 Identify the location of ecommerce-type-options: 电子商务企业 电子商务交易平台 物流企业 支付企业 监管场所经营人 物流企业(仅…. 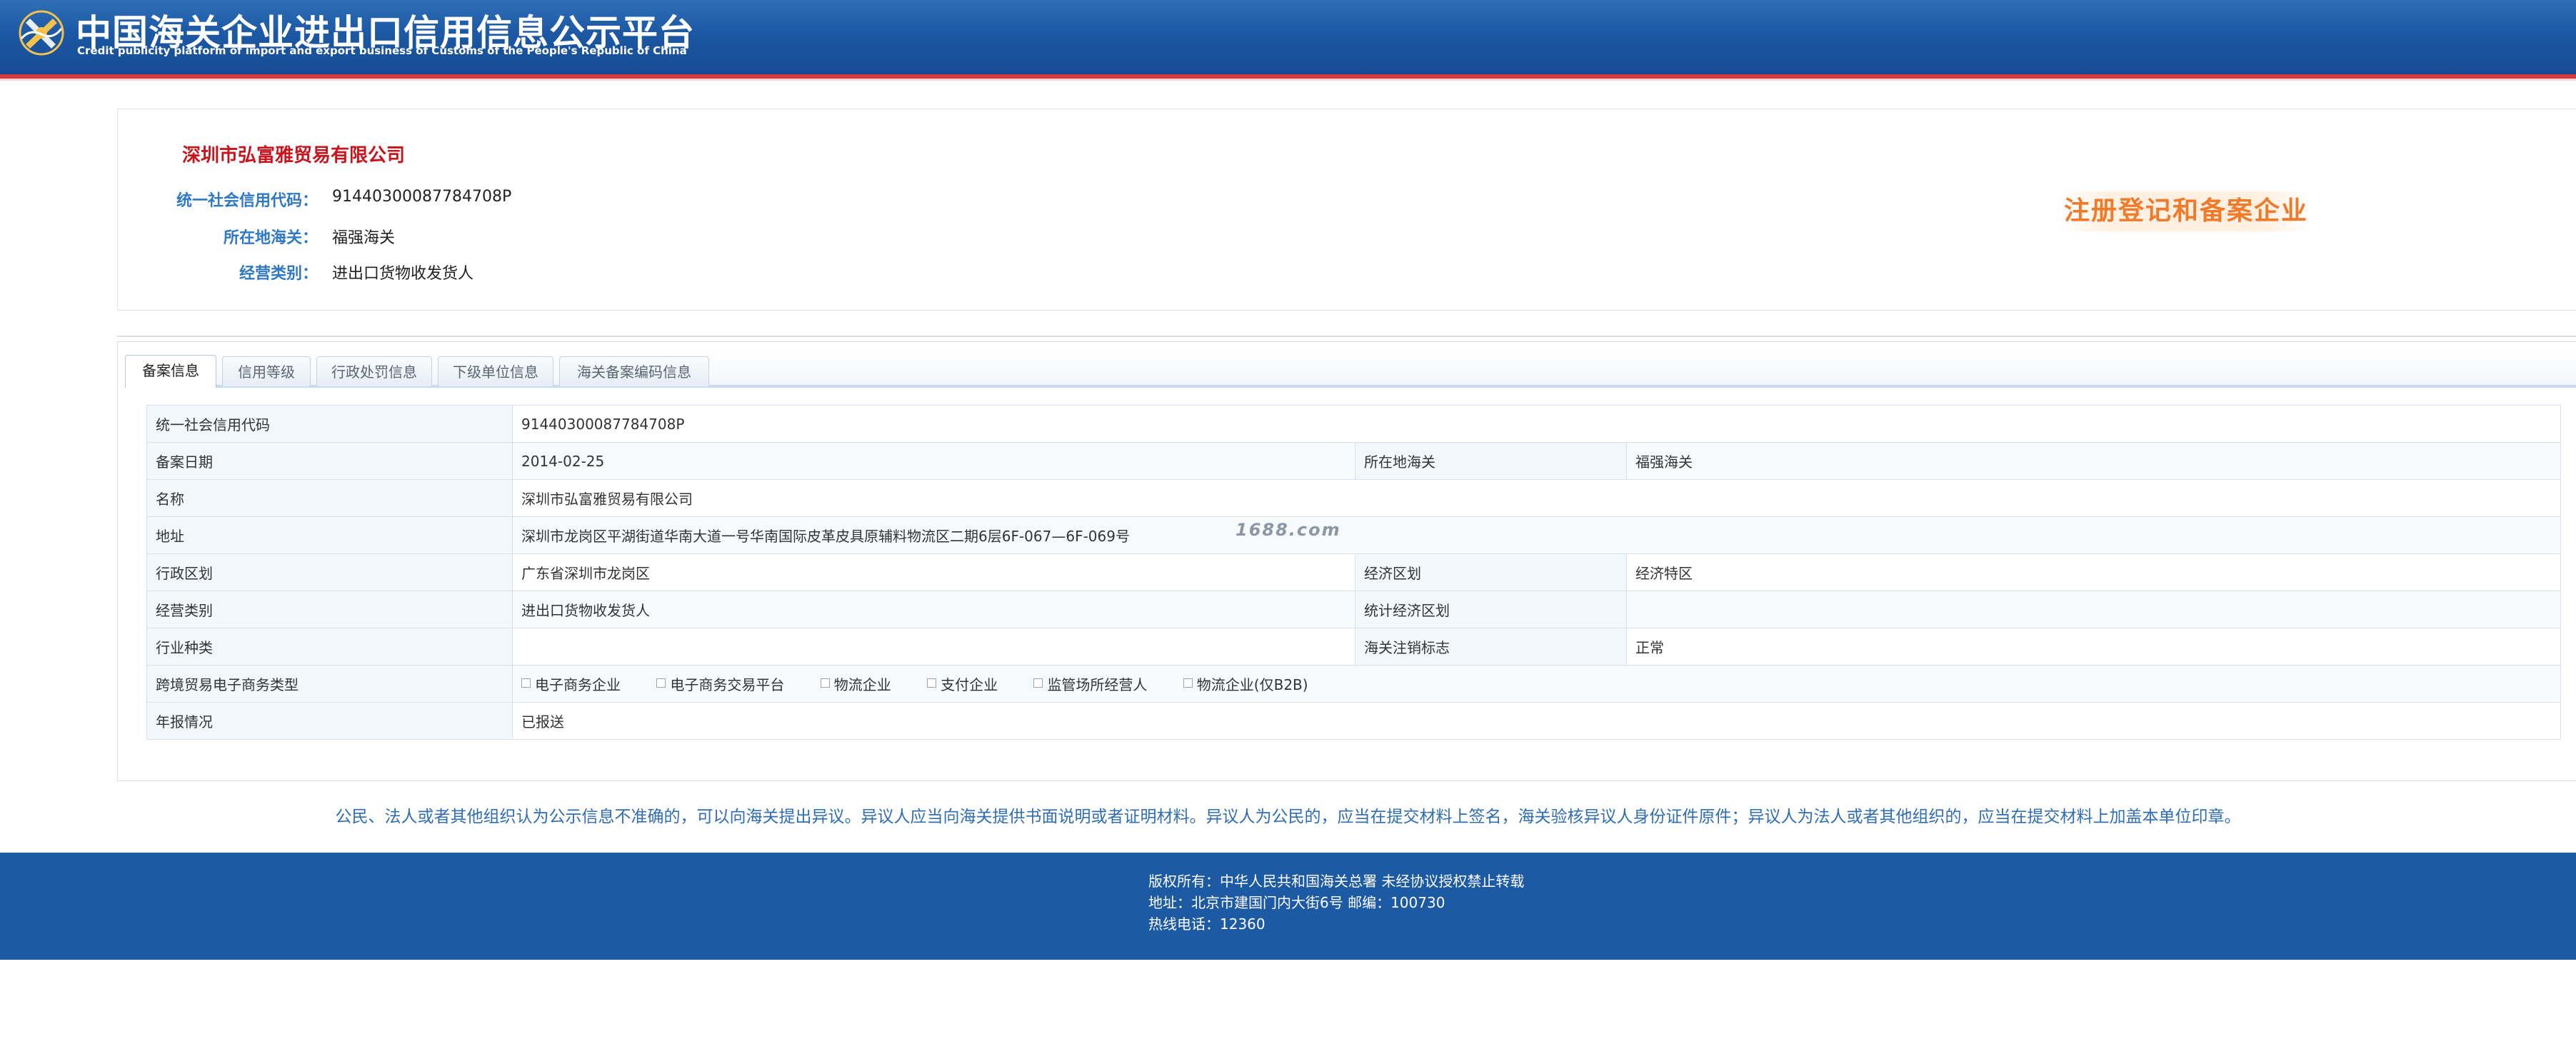
(1536, 684).